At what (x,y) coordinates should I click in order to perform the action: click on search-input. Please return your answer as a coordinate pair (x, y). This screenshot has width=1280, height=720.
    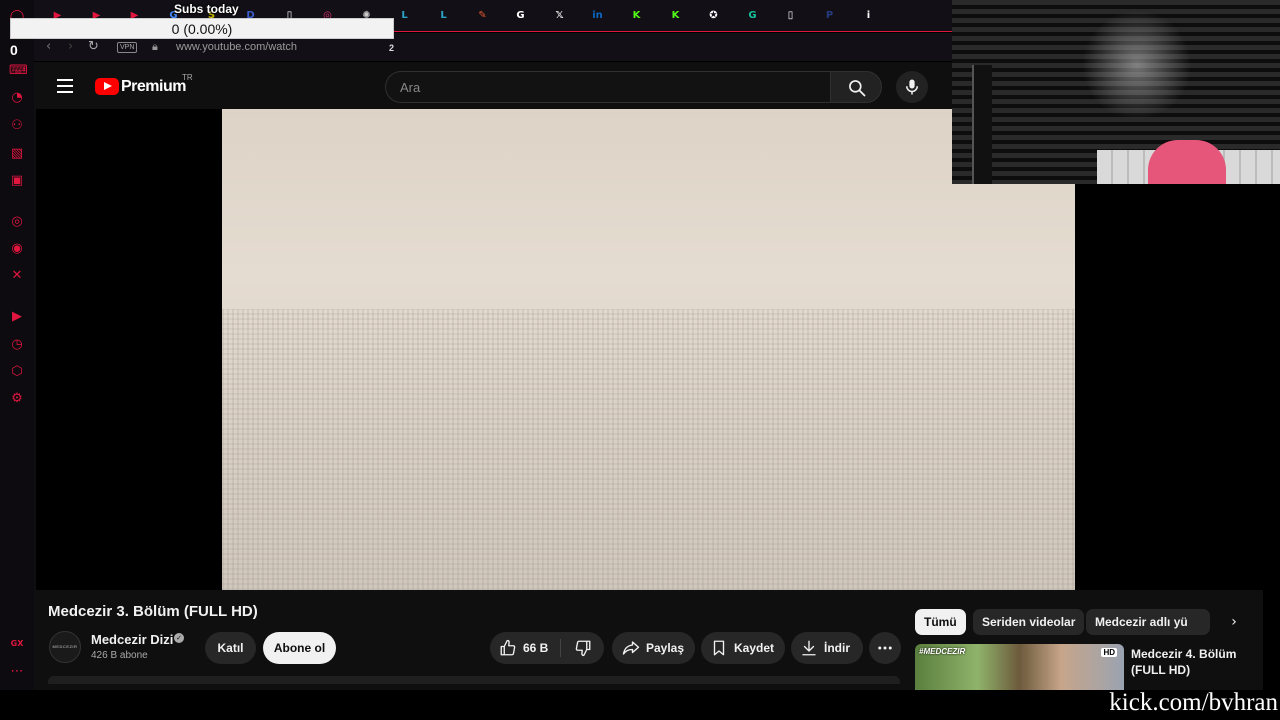
    Looking at the image, I should click on (607, 87).